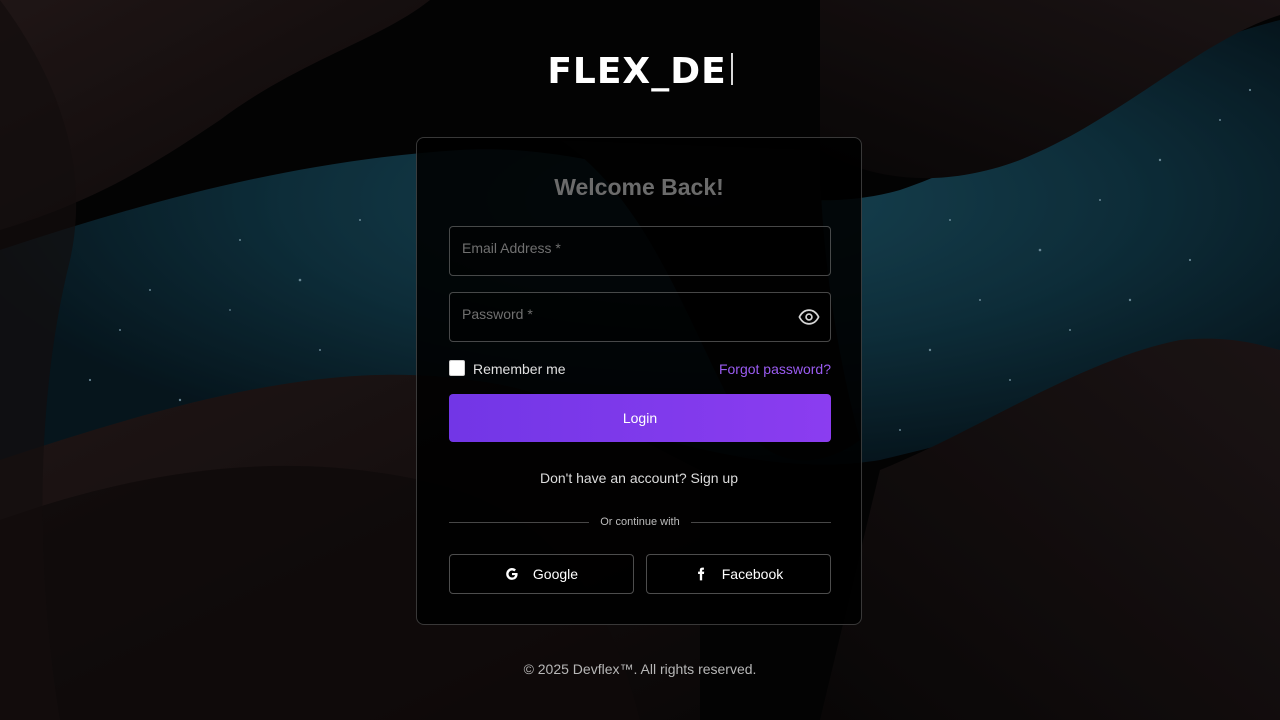  What do you see at coordinates (809, 317) in the screenshot?
I see `eye-icon` at bounding box center [809, 317].